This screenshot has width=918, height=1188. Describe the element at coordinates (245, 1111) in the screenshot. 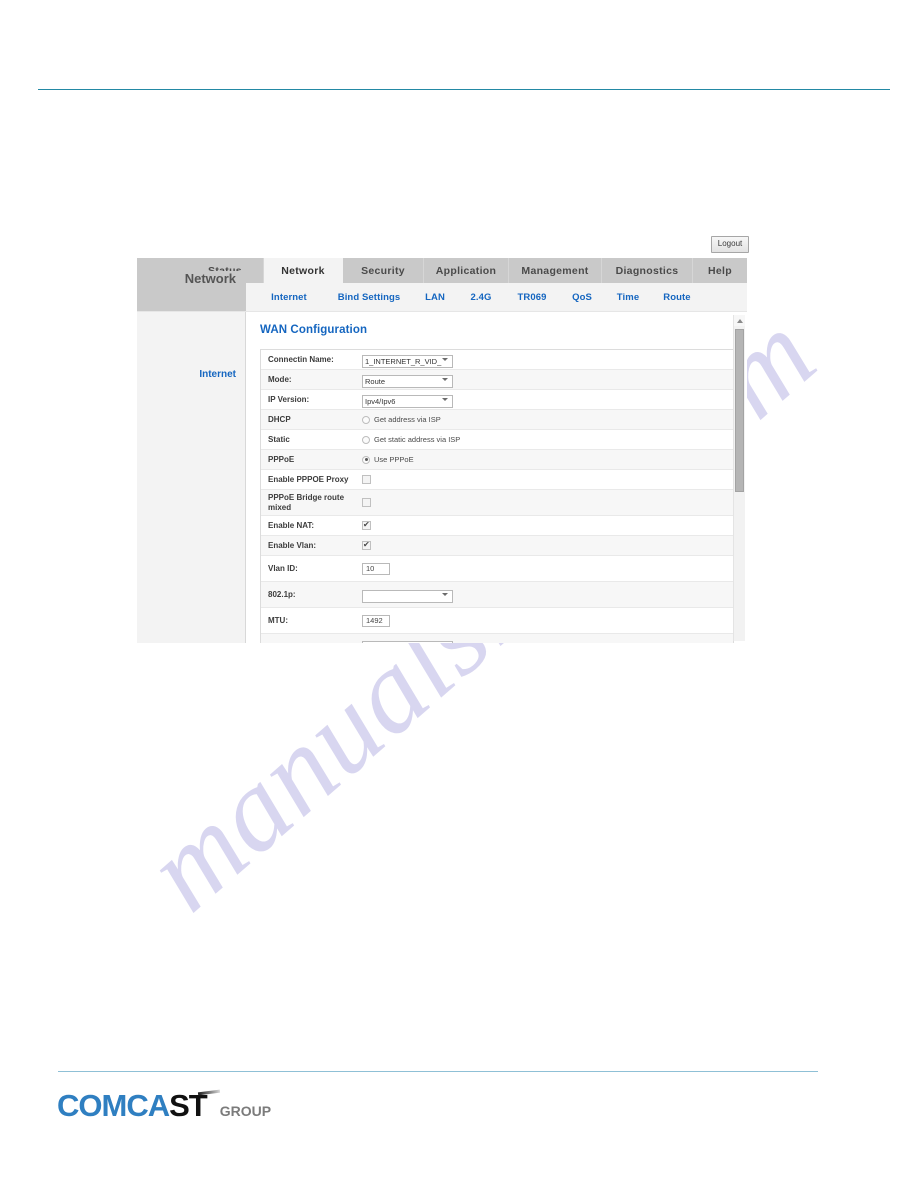

I see `logo-part-group: GROUP` at that location.